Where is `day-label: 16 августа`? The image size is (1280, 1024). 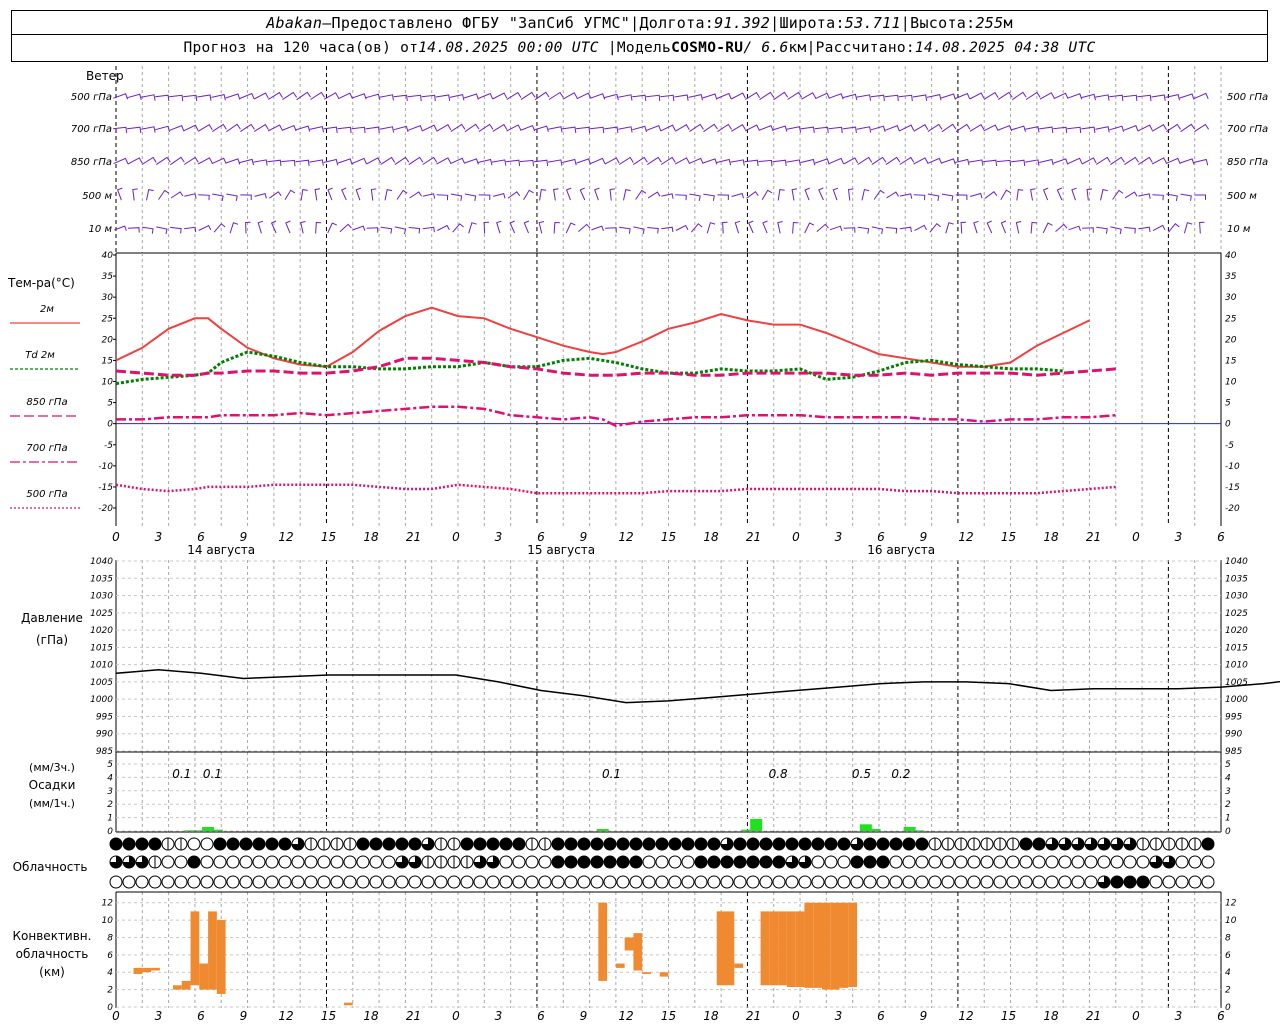 day-label: 16 августа is located at coordinates (901, 550).